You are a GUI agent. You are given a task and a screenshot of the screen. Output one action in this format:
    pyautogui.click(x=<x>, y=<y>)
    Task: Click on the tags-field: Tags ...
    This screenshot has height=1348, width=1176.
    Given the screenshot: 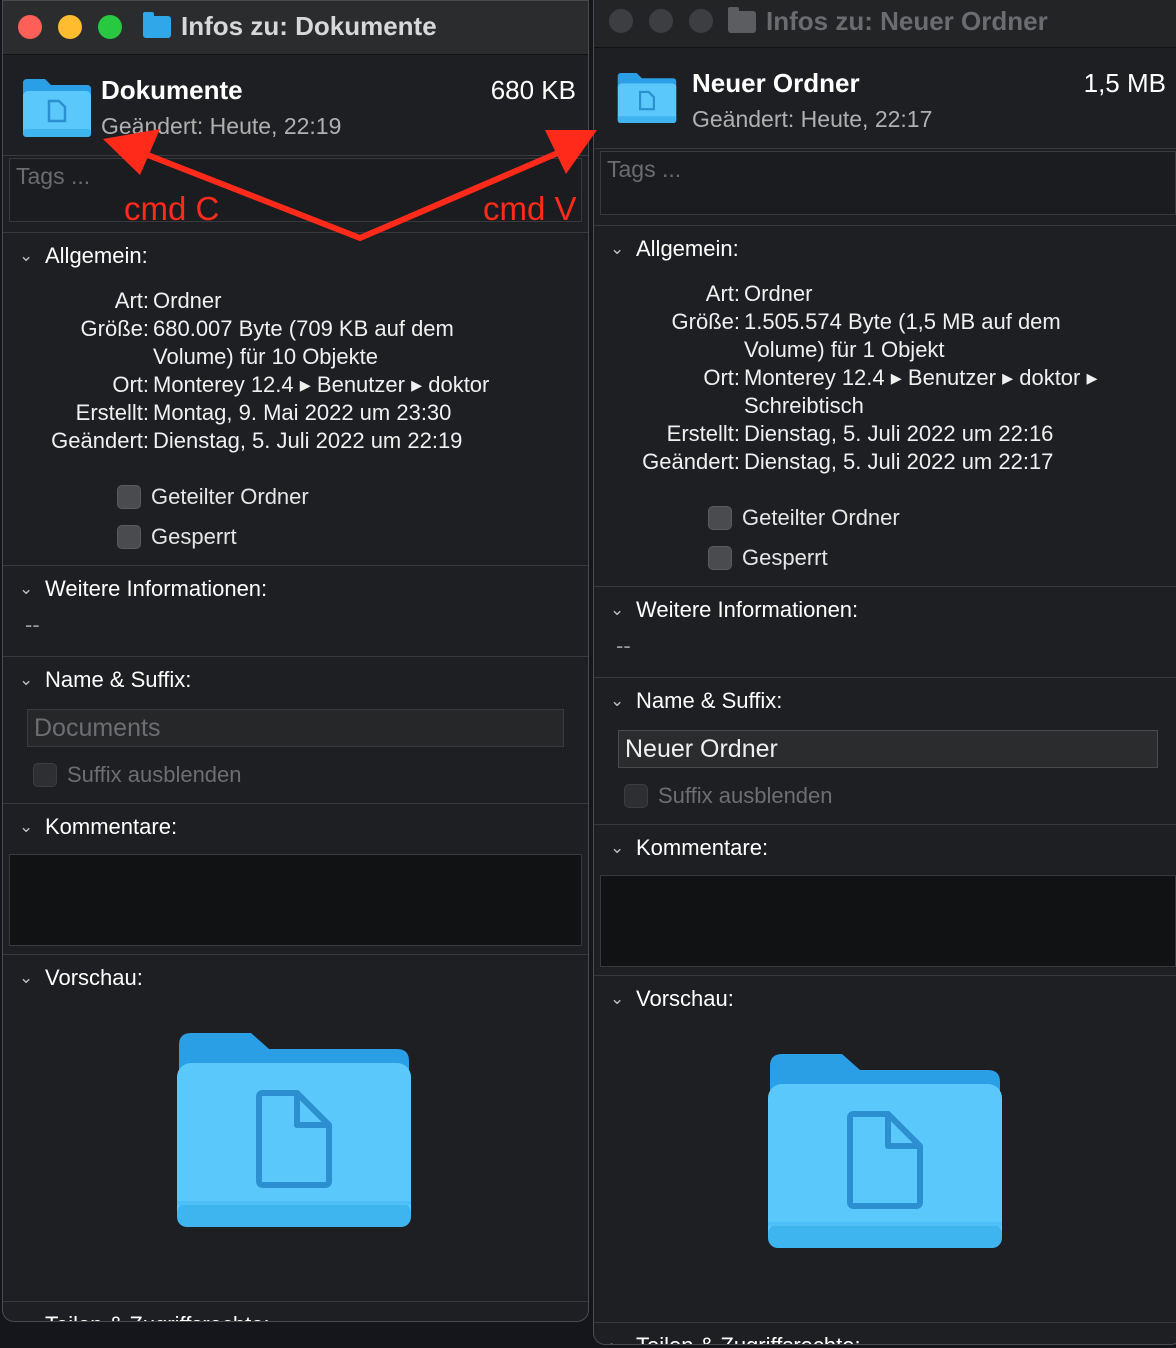 What is the action you would take?
    pyautogui.click(x=888, y=183)
    